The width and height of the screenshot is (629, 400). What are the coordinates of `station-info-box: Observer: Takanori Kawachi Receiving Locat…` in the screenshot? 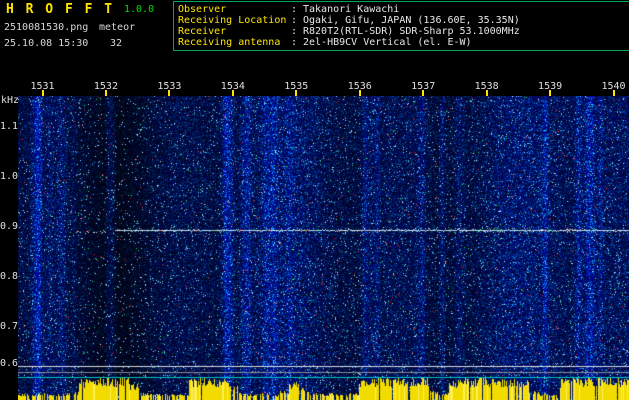 It's located at (401, 26).